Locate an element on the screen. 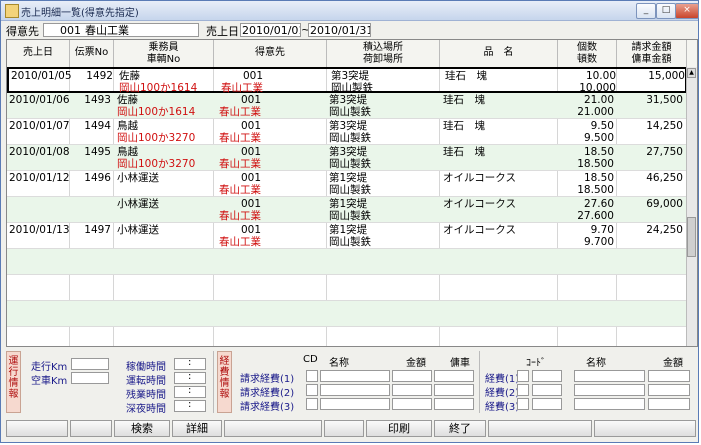 The height and width of the screenshot is (445, 701). overtime-colon: : is located at coordinates (190, 390).